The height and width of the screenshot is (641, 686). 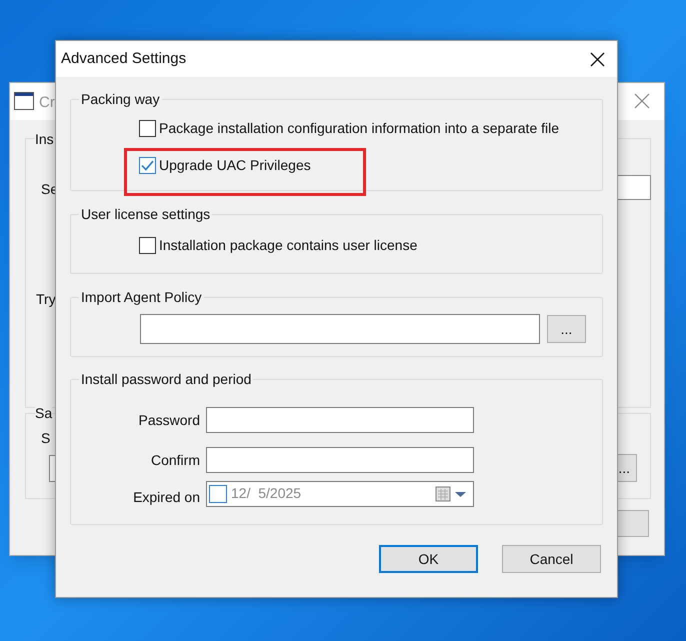 What do you see at coordinates (340, 460) in the screenshot?
I see `confirm-field` at bounding box center [340, 460].